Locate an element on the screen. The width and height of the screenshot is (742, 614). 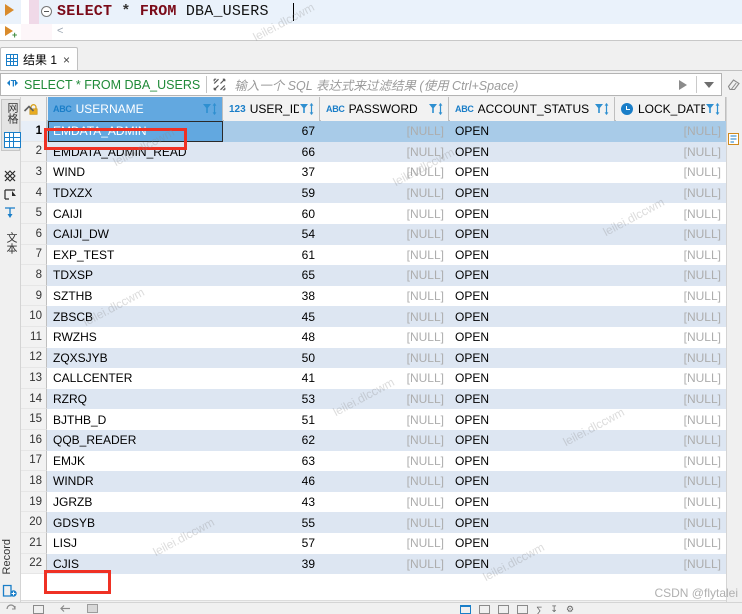
row-number: 17 is located at coordinates (34, 461).